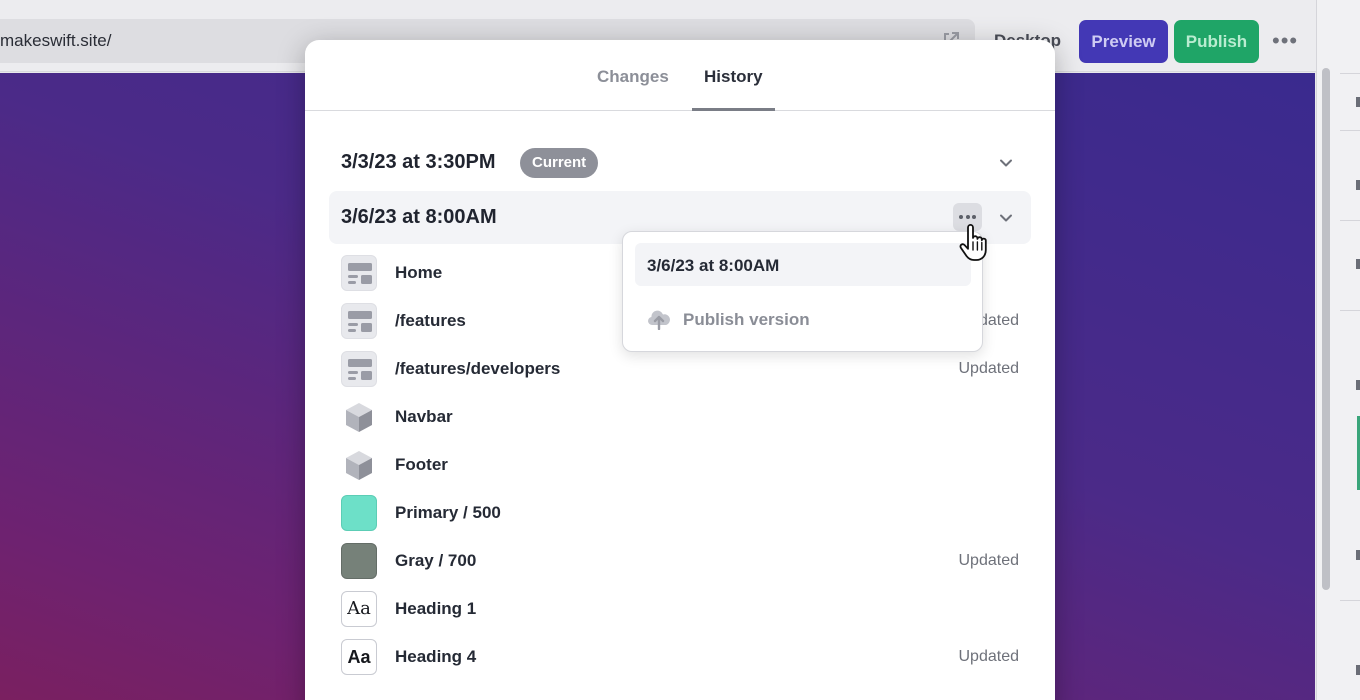  I want to click on current-badge: Current, so click(559, 163).